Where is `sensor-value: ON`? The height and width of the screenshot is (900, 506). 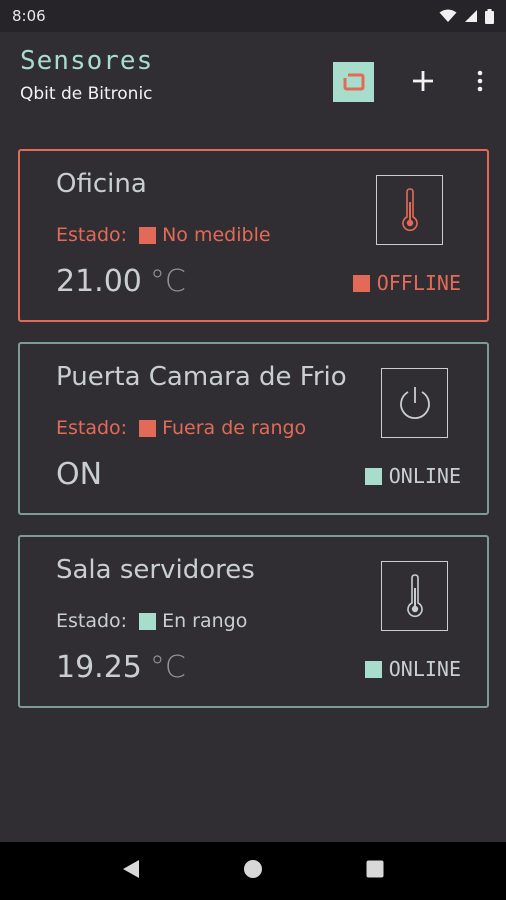 sensor-value: ON is located at coordinates (79, 474).